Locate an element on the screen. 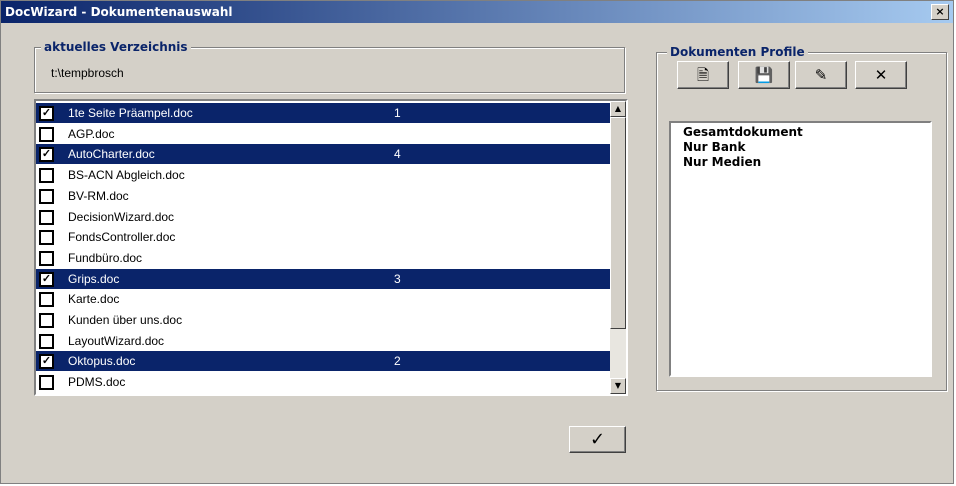  vertical-scrollbar: ▲ ▼ is located at coordinates (618, 247).